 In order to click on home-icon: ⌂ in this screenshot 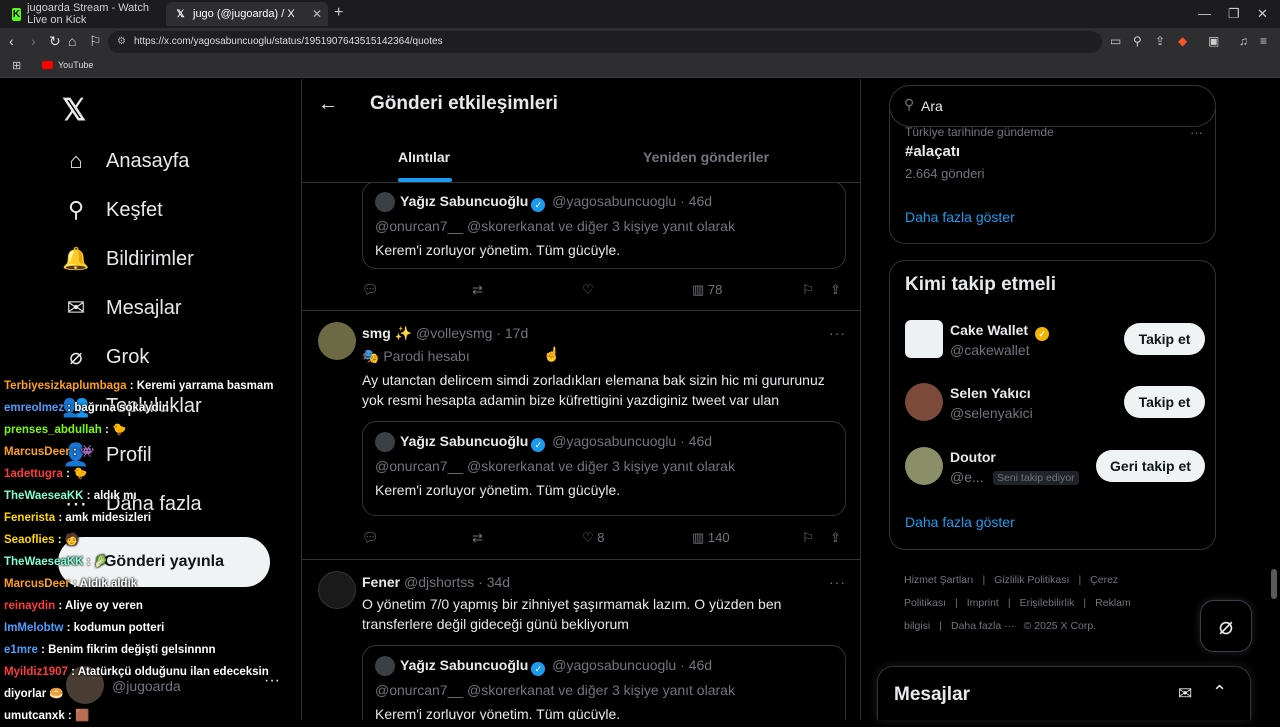, I will do `click(72, 41)`.